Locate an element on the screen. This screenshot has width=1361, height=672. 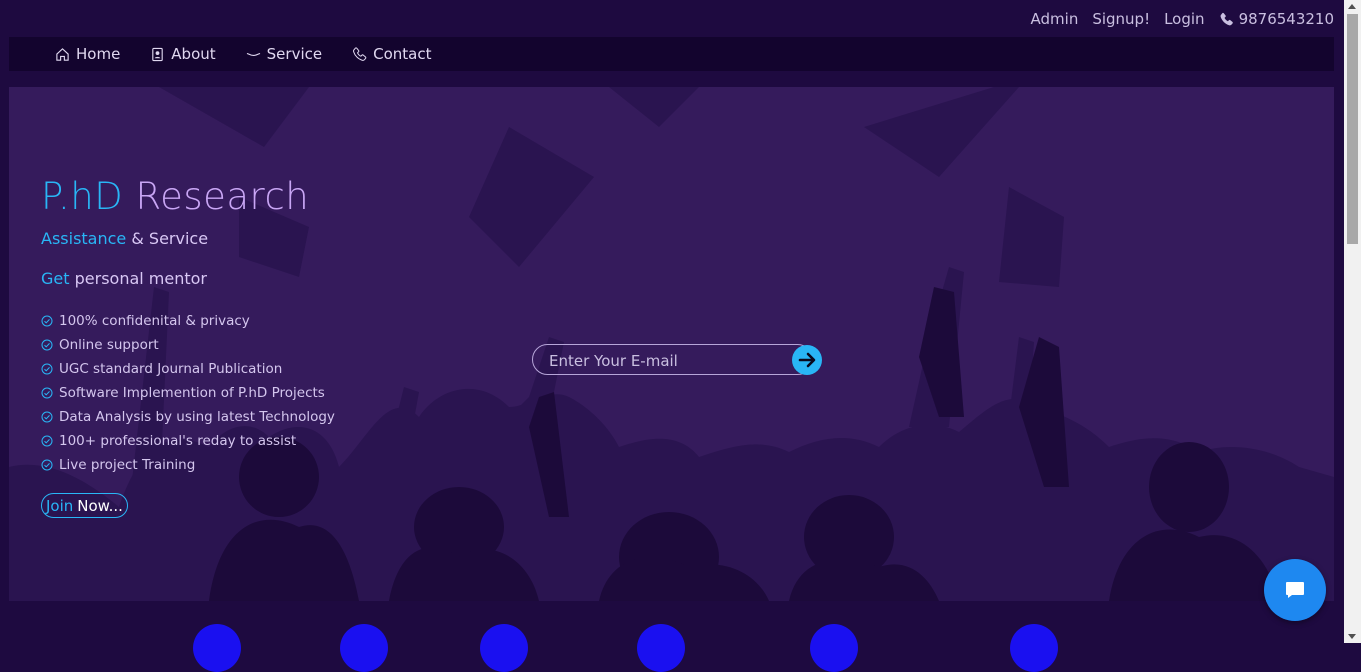
signup-link: Signup! is located at coordinates (1121, 19).